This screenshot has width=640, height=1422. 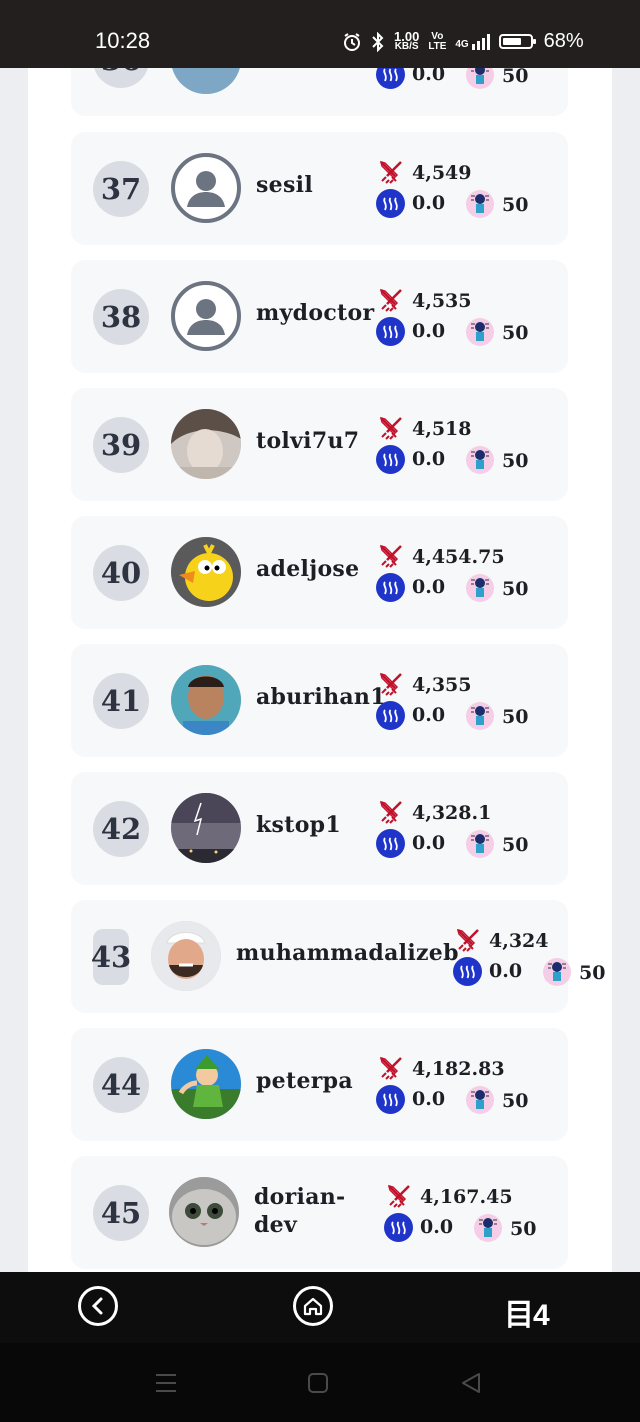 What do you see at coordinates (318, 1383) in the screenshot?
I see `home-square-icon` at bounding box center [318, 1383].